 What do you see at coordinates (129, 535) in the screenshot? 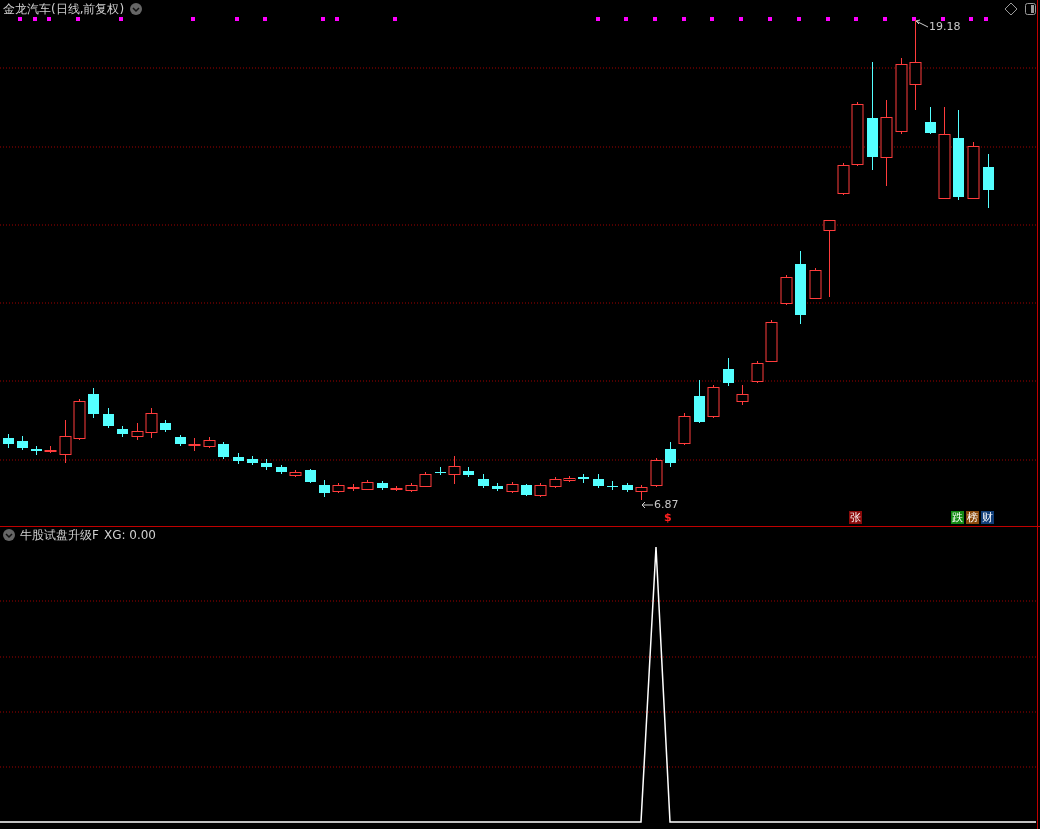
I see `indicator-reading: XG: 0.00` at bounding box center [129, 535].